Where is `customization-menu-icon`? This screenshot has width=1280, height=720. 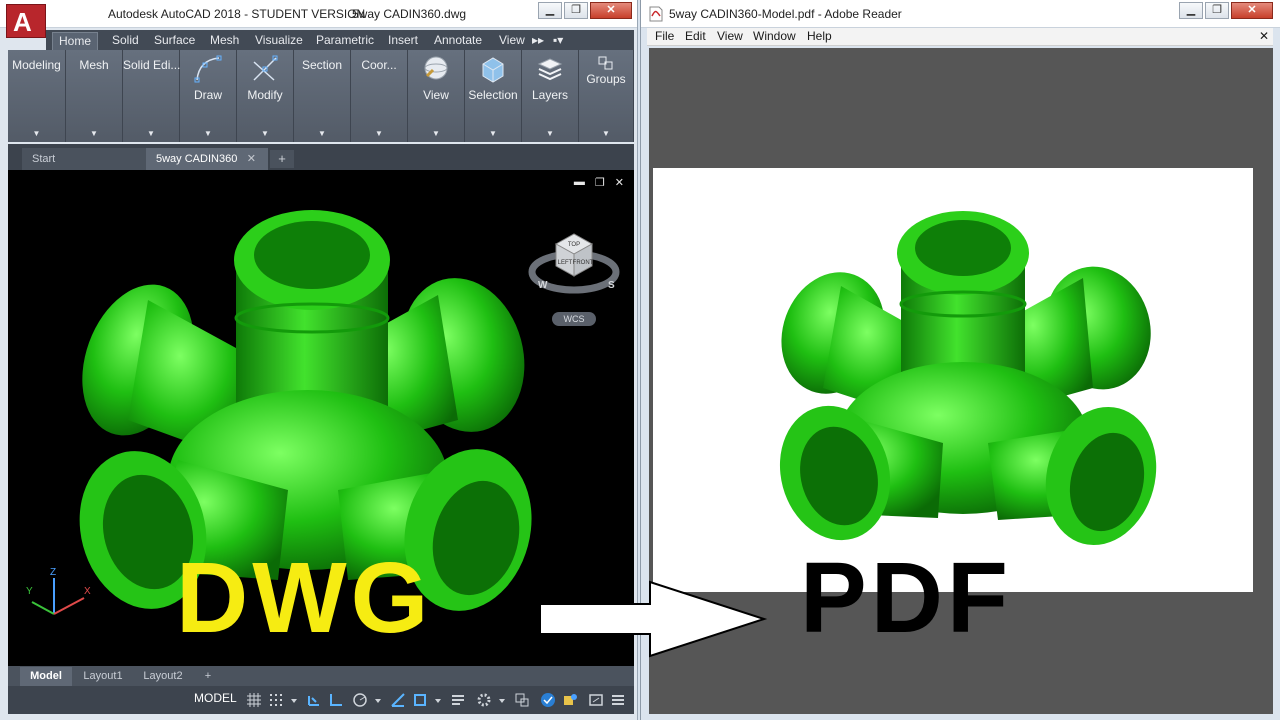 customization-menu-icon is located at coordinates (618, 700).